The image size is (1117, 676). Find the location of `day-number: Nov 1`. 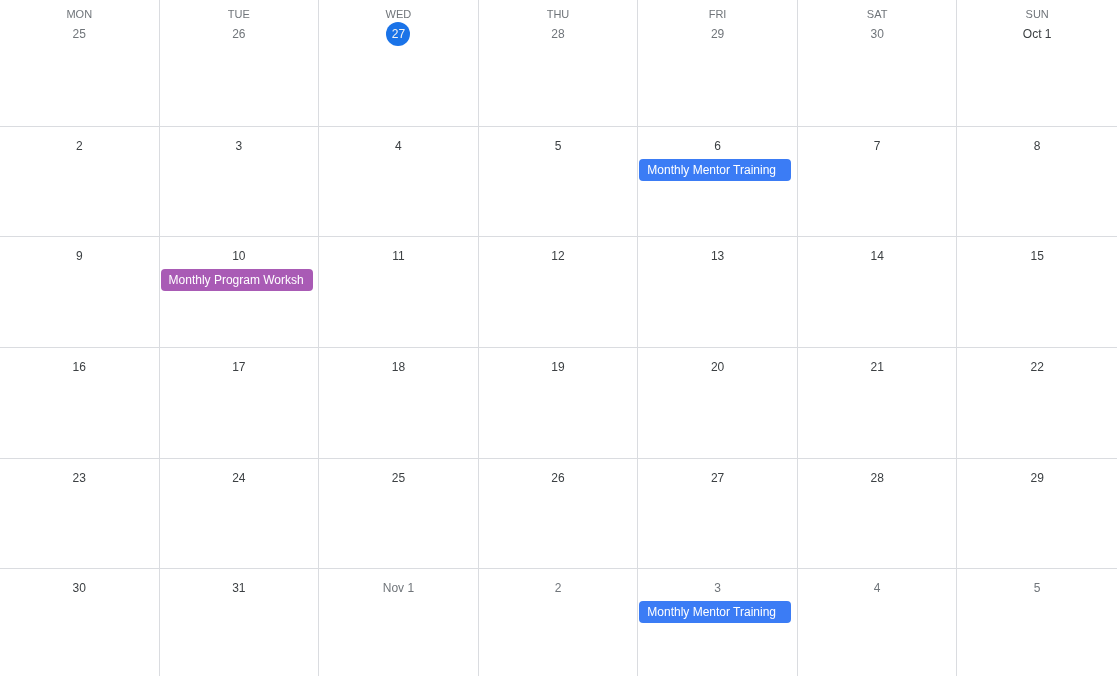

day-number: Nov 1 is located at coordinates (398, 588).